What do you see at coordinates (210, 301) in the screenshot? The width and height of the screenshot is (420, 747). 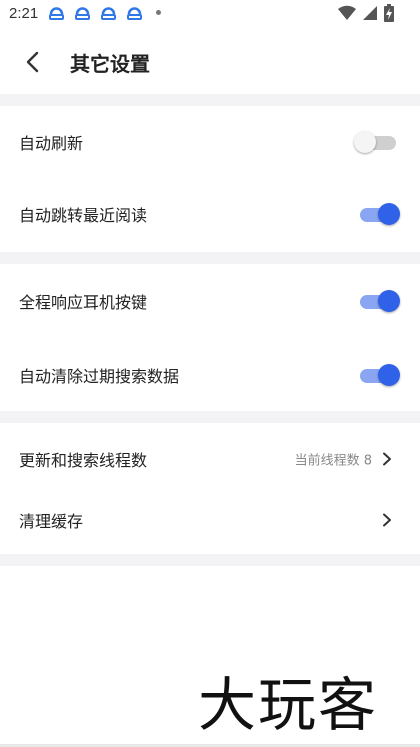 I see `setting-row-headset-keys: 全程响应耳机按键` at bounding box center [210, 301].